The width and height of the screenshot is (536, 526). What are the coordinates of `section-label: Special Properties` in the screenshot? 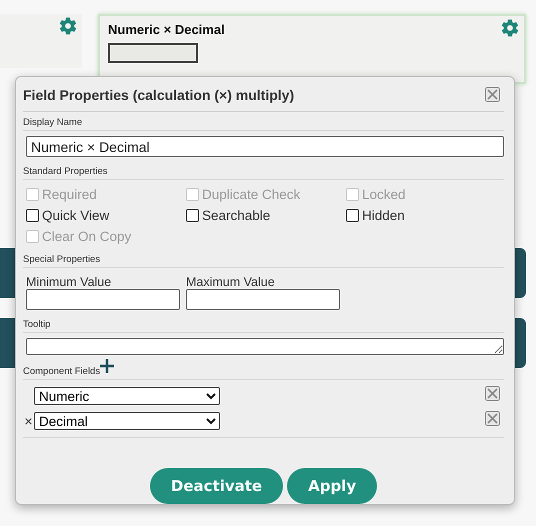 It's located at (263, 258).